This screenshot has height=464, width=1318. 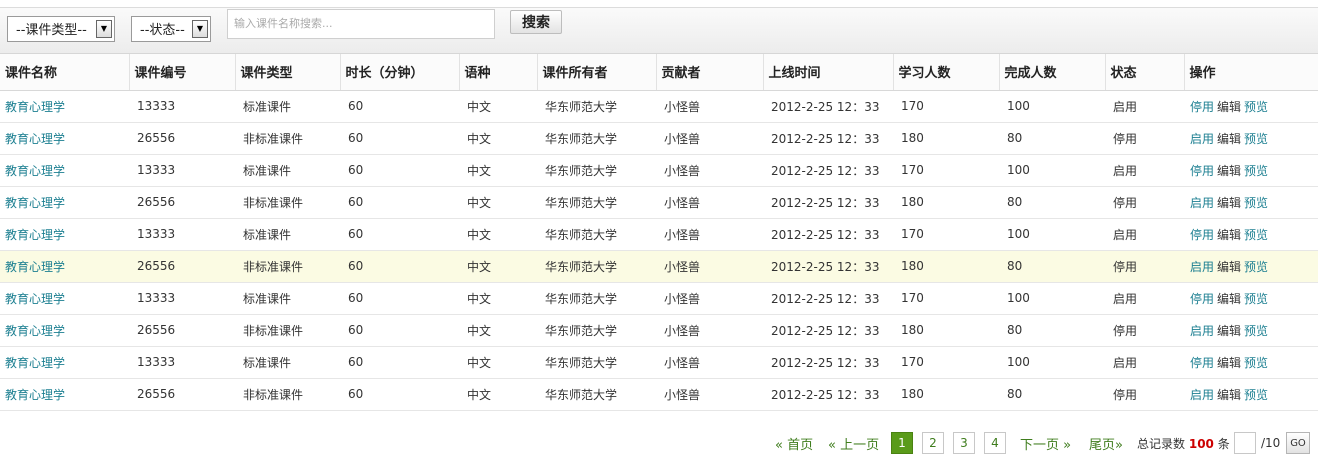 What do you see at coordinates (61, 28) in the screenshot?
I see `course-type-select: --课件类型-- ▼` at bounding box center [61, 28].